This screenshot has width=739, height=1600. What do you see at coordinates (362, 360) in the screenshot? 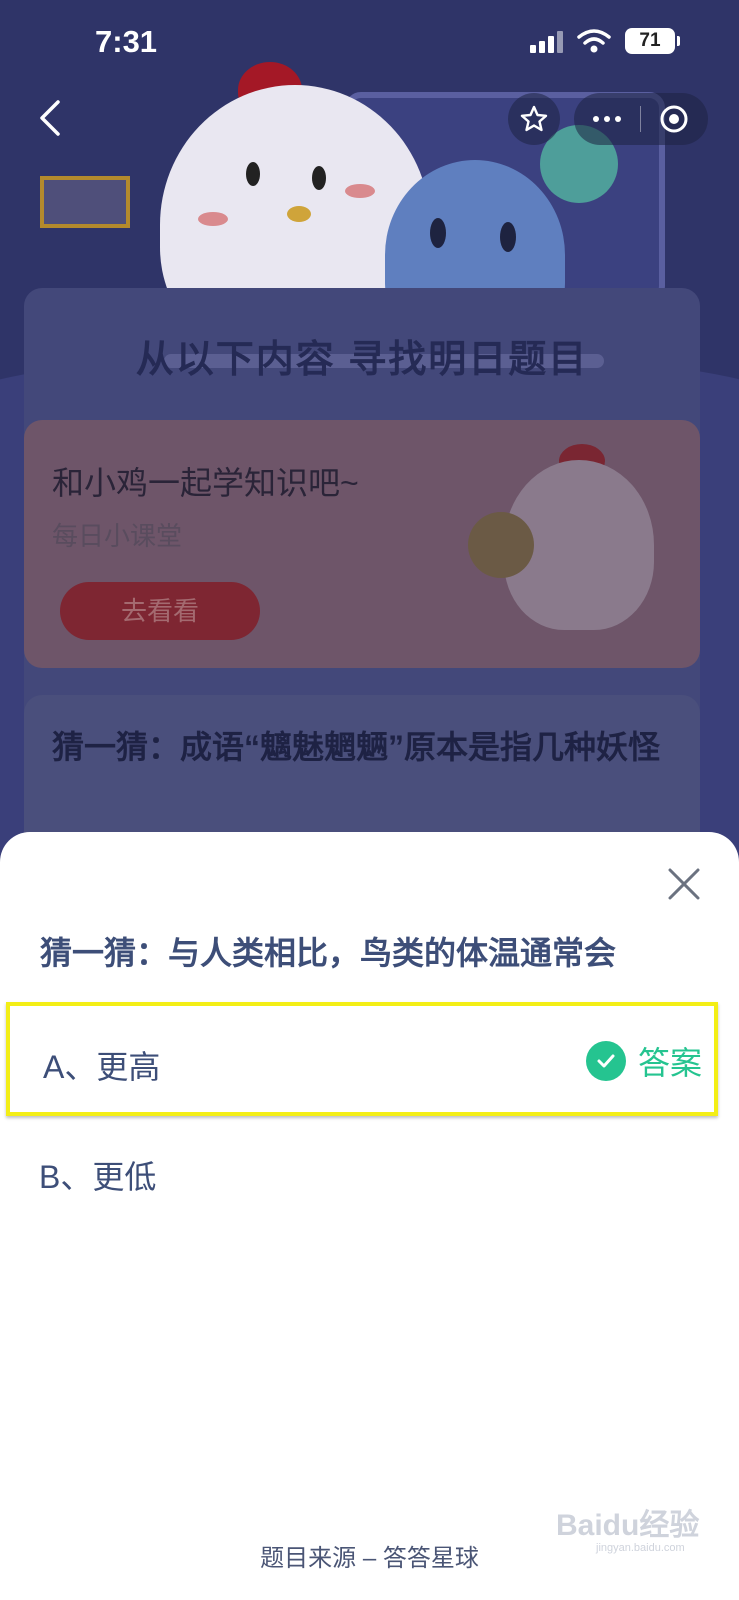
I see `page-headline: 从以下内容 寻找明日题目` at bounding box center [362, 360].